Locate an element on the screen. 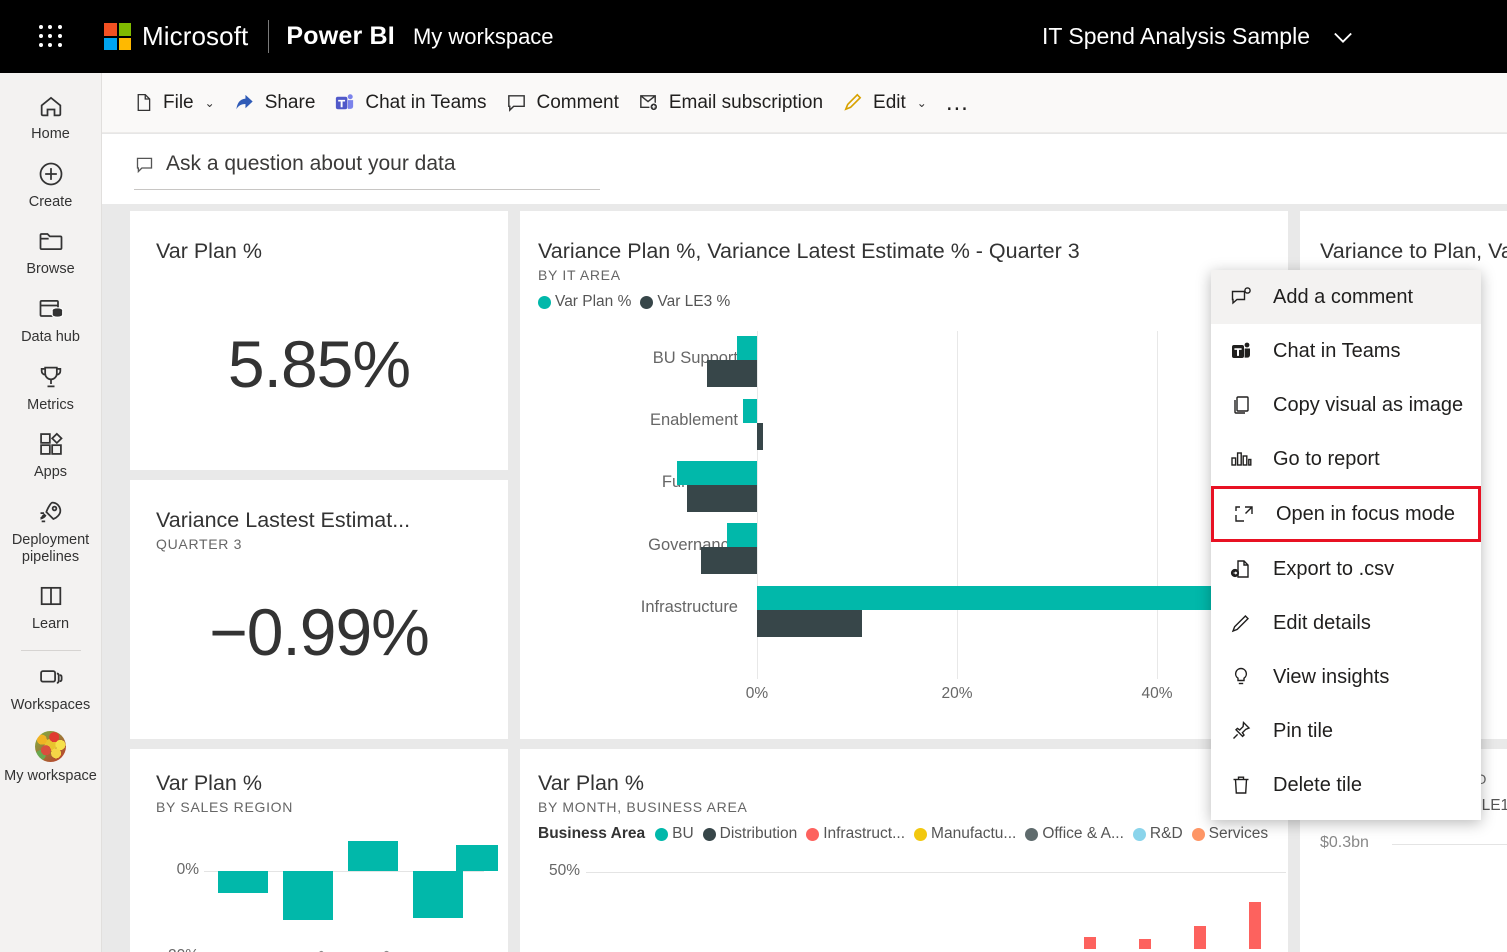  bar-governance-var-plan is located at coordinates (742, 535).